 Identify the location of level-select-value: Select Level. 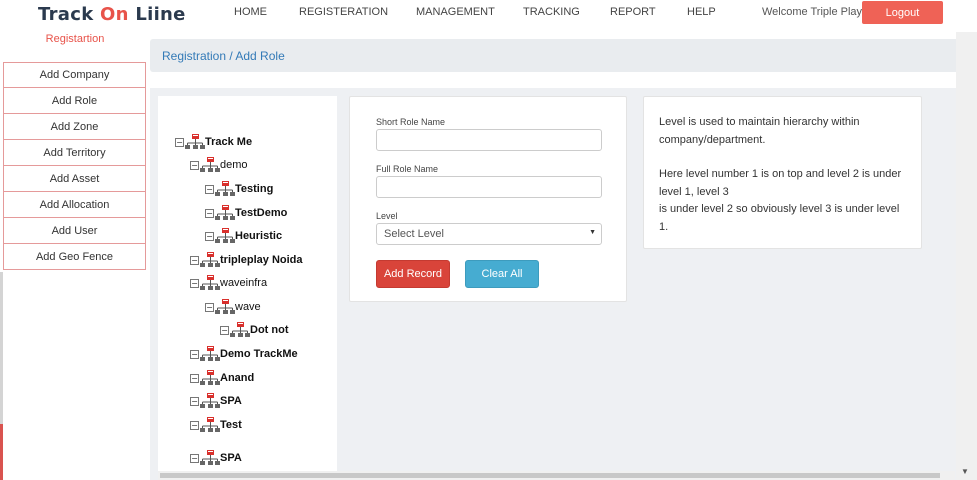
(414, 234).